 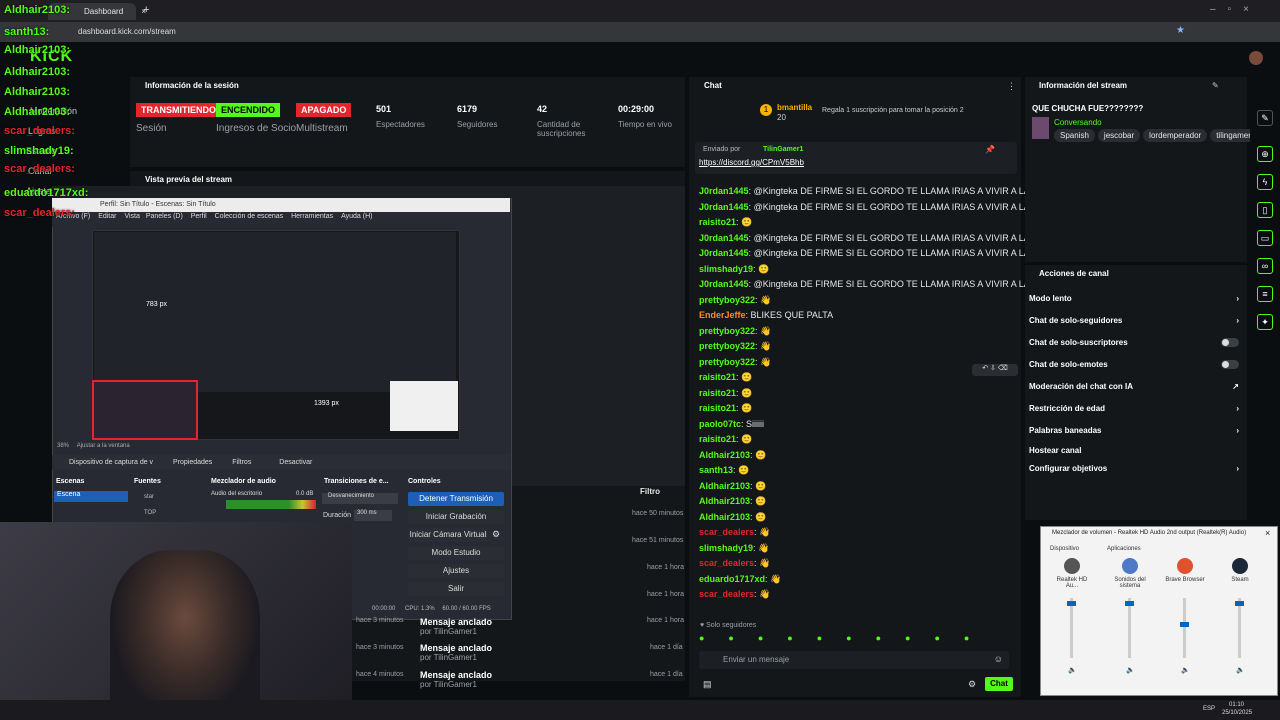 What do you see at coordinates (1134, 430) in the screenshot?
I see `channel-action-item: Palabras baneadas ›` at bounding box center [1134, 430].